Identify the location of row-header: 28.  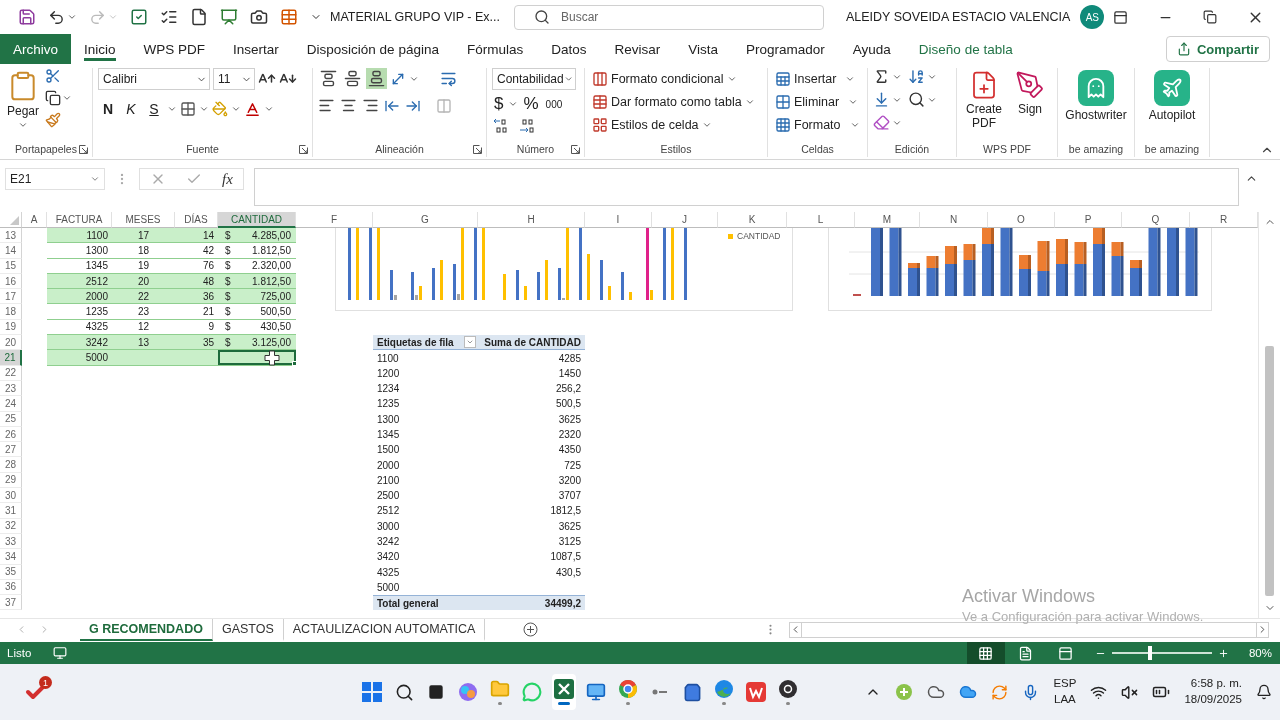
(11, 465).